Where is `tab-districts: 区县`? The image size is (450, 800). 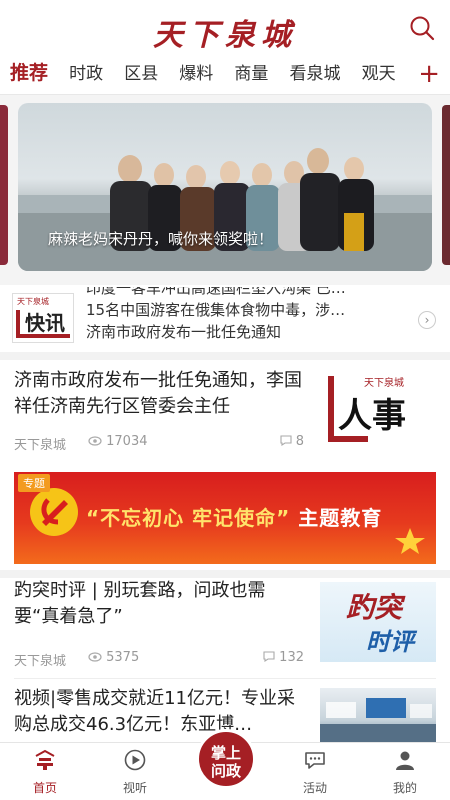
tab-districts: 区县 is located at coordinates (141, 74).